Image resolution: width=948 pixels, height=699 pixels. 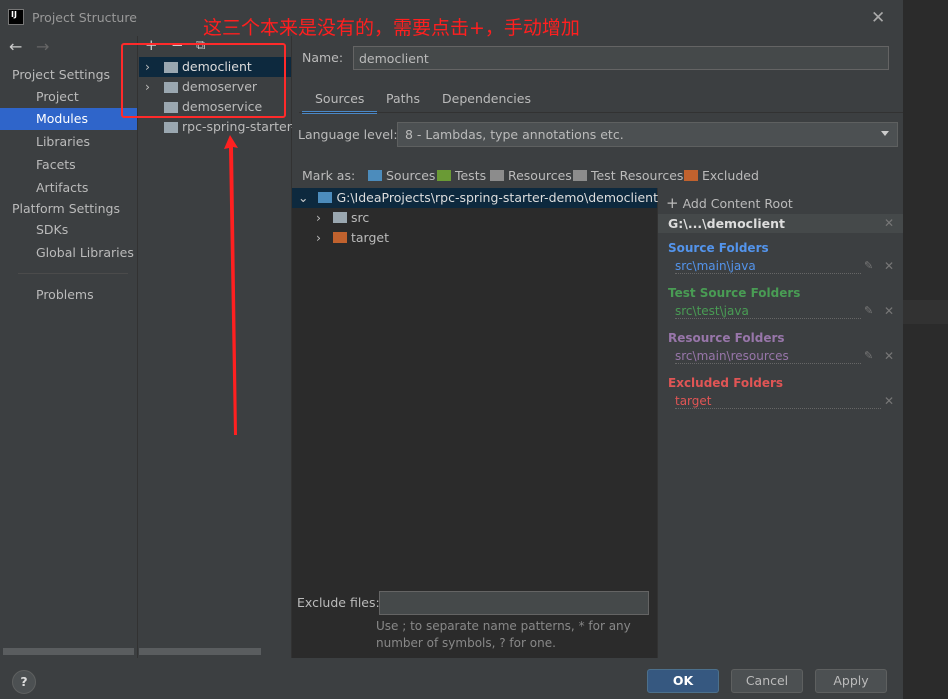 What do you see at coordinates (369, 237) in the screenshot?
I see `tree-target-label: target` at bounding box center [369, 237].